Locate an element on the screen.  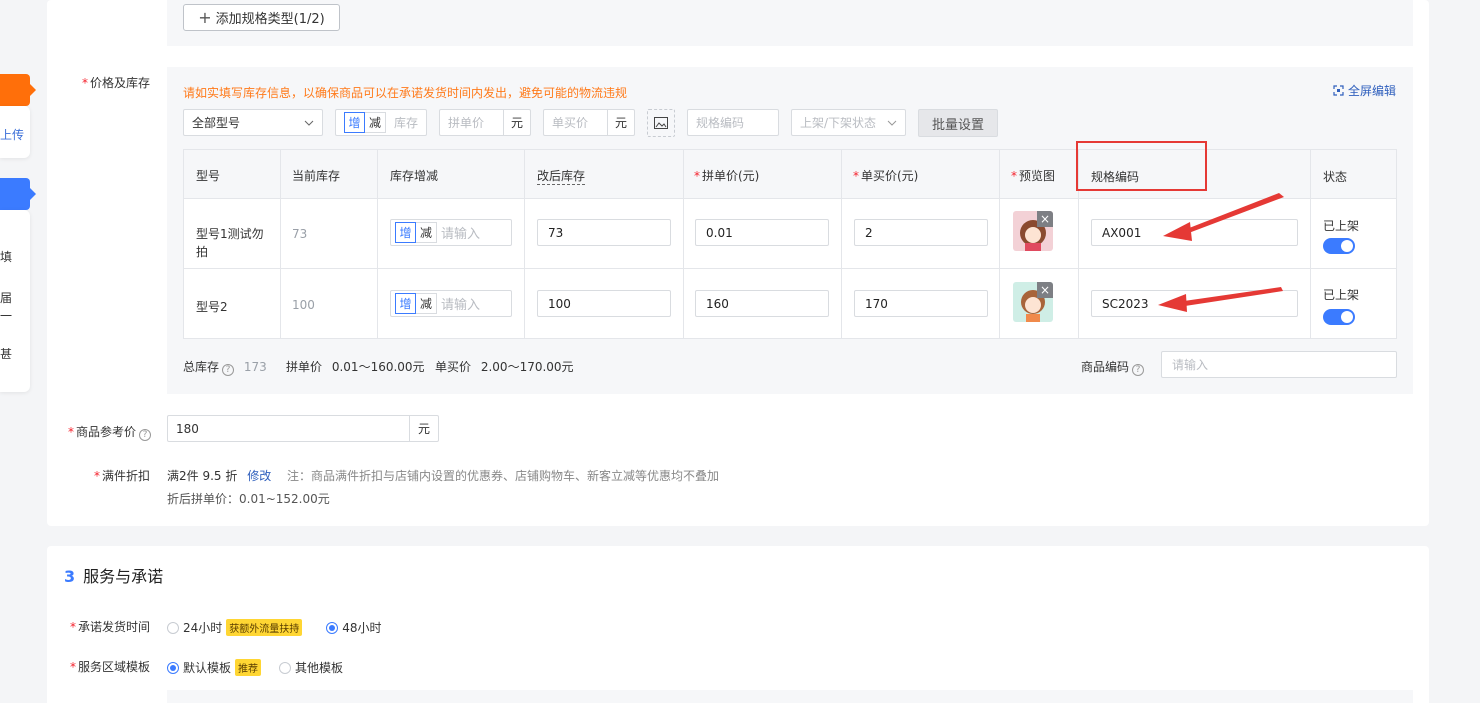
single-price-summary: 单买价 2.00～170.00元 is located at coordinates (504, 367).